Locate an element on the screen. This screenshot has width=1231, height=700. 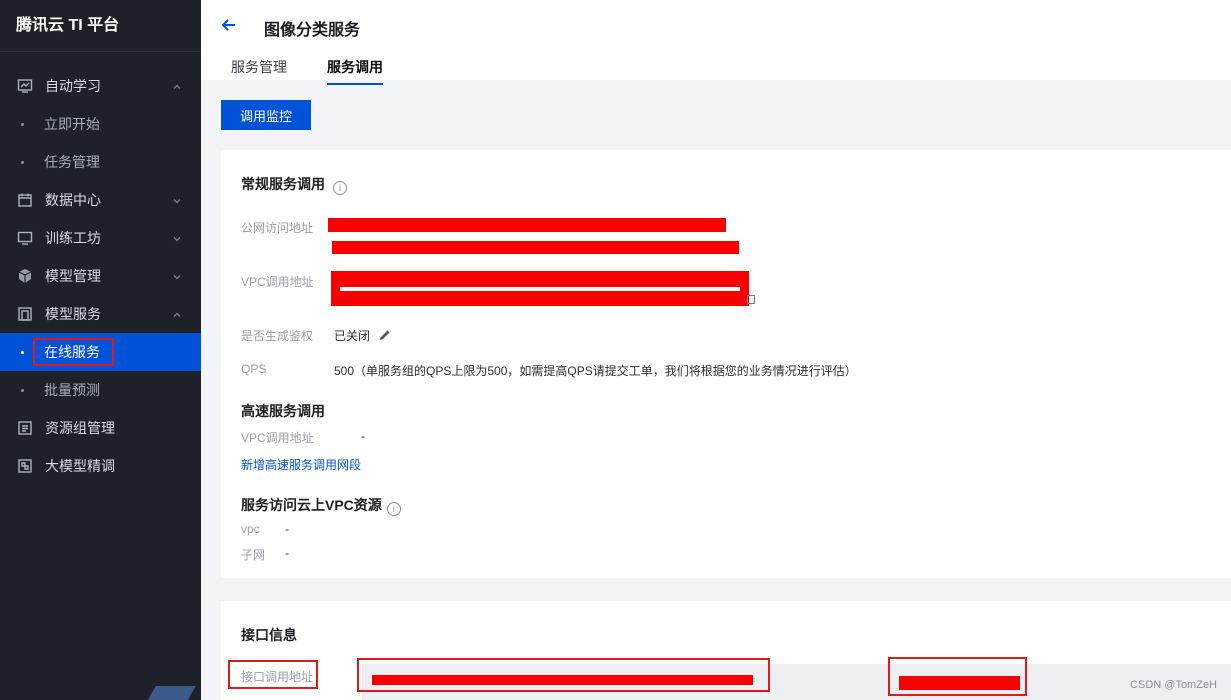
vpc-address-label: VPC调用地址 is located at coordinates (277, 282).